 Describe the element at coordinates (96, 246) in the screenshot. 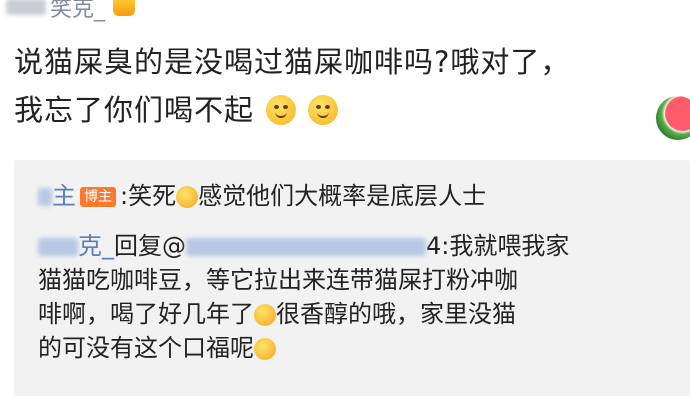

I see `comment-2-author: 克_` at that location.